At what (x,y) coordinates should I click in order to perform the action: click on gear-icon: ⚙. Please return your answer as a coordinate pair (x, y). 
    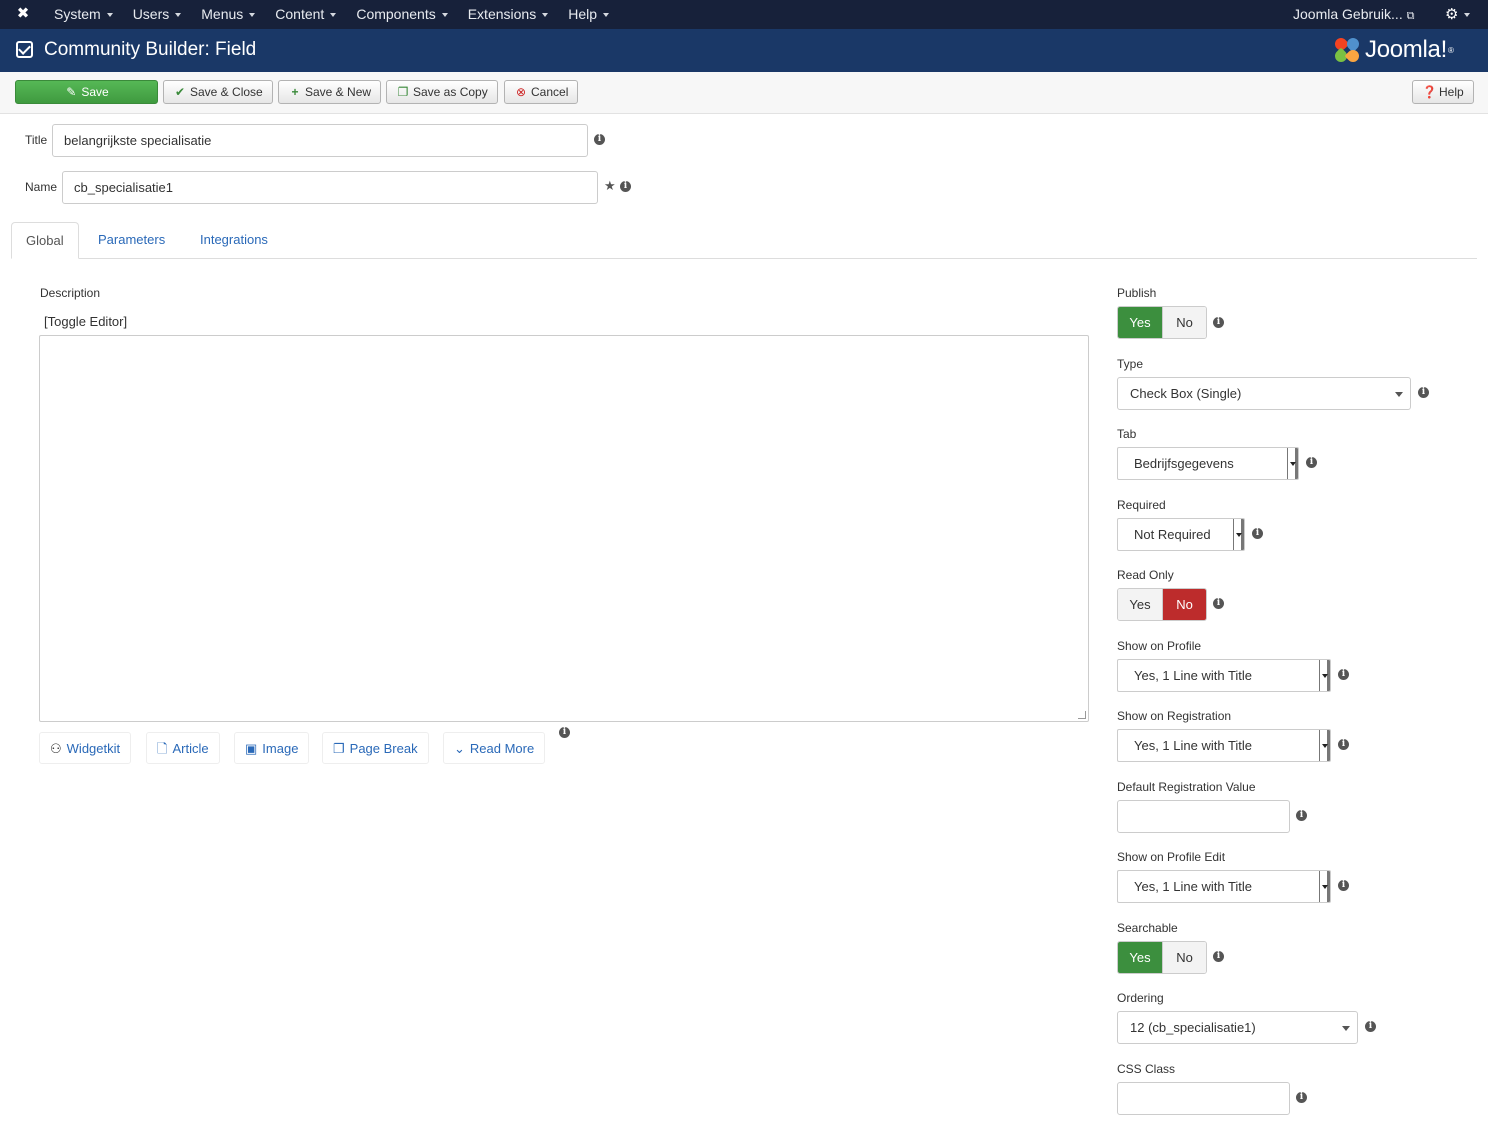
    Looking at the image, I should click on (1458, 14).